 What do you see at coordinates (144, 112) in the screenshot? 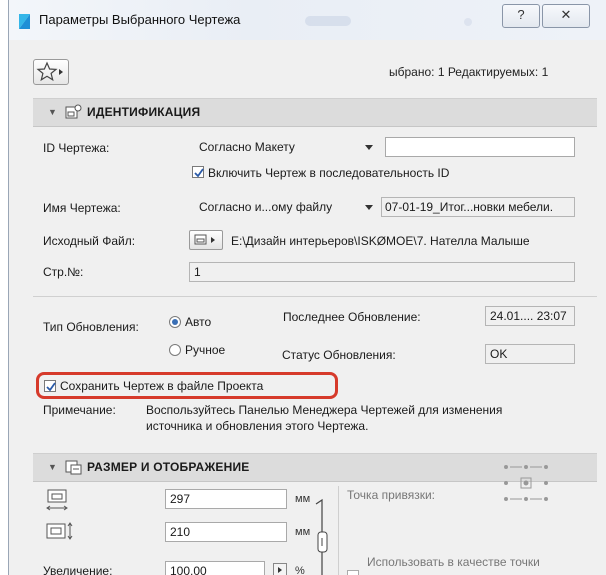
I see `identification-header-label: ИДЕНТИФИКАЦИЯ` at bounding box center [144, 112].